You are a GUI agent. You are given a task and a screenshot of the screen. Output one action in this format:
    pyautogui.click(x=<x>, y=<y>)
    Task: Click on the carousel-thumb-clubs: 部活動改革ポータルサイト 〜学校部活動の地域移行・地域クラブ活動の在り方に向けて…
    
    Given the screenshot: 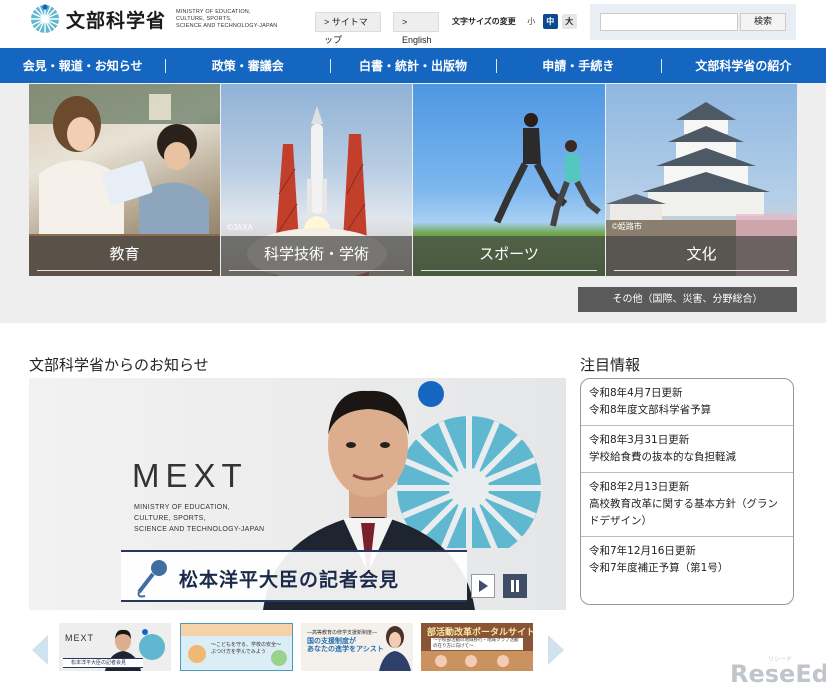 What is the action you would take?
    pyautogui.click(x=477, y=647)
    